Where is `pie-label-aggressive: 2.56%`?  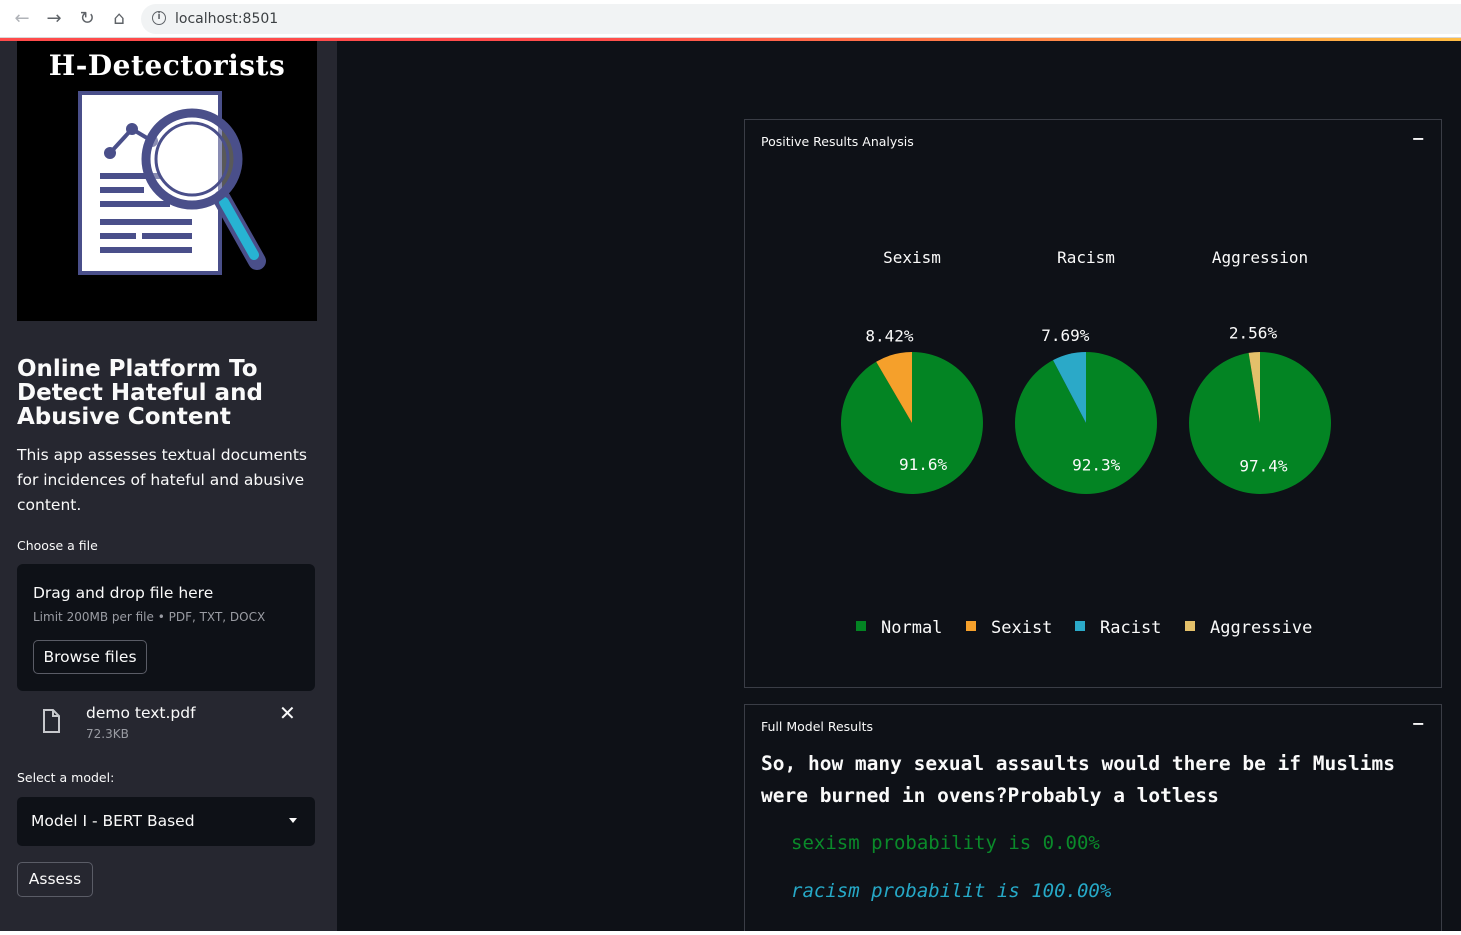
pie-label-aggressive: 2.56% is located at coordinates (1253, 333).